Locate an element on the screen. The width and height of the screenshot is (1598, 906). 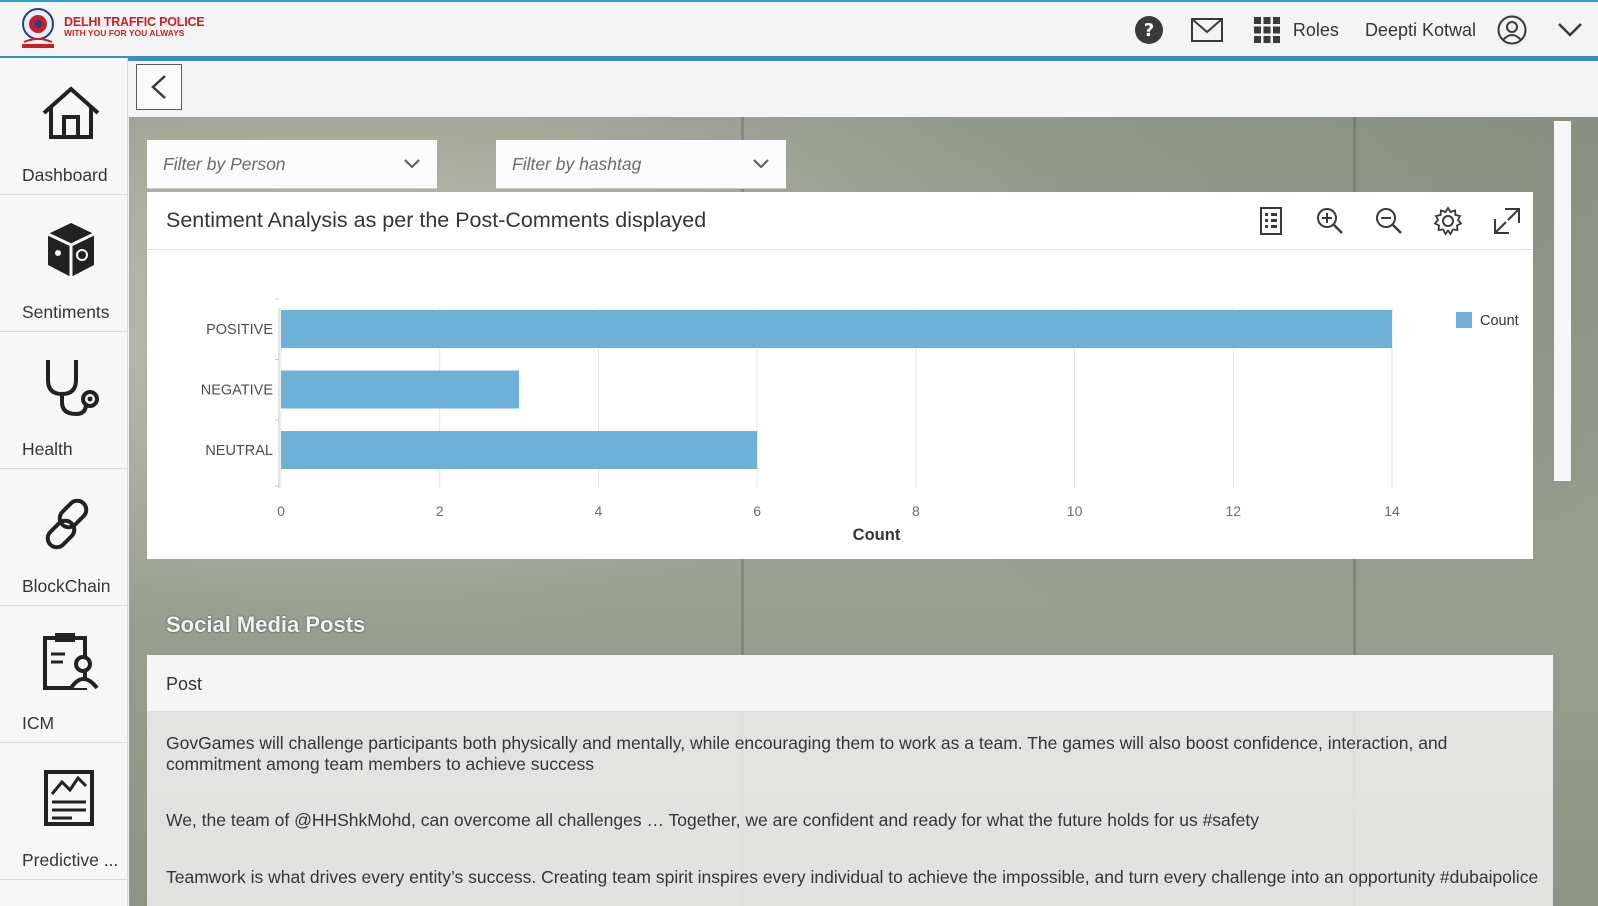
x-tick-label: 12 is located at coordinates (1233, 511).